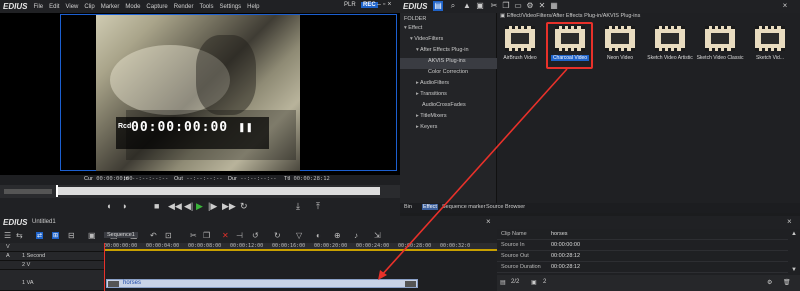 The image size is (800, 291). What do you see at coordinates (89, 7) in the screenshot?
I see `menu-clip: Clip` at bounding box center [89, 7].